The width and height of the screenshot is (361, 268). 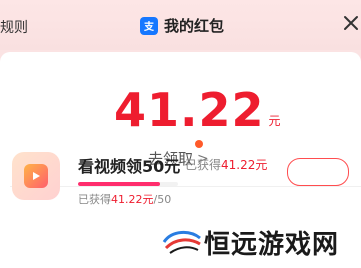 What do you see at coordinates (203, 165) in the screenshot?
I see `task-earned-prefix: 已获得` at bounding box center [203, 165].